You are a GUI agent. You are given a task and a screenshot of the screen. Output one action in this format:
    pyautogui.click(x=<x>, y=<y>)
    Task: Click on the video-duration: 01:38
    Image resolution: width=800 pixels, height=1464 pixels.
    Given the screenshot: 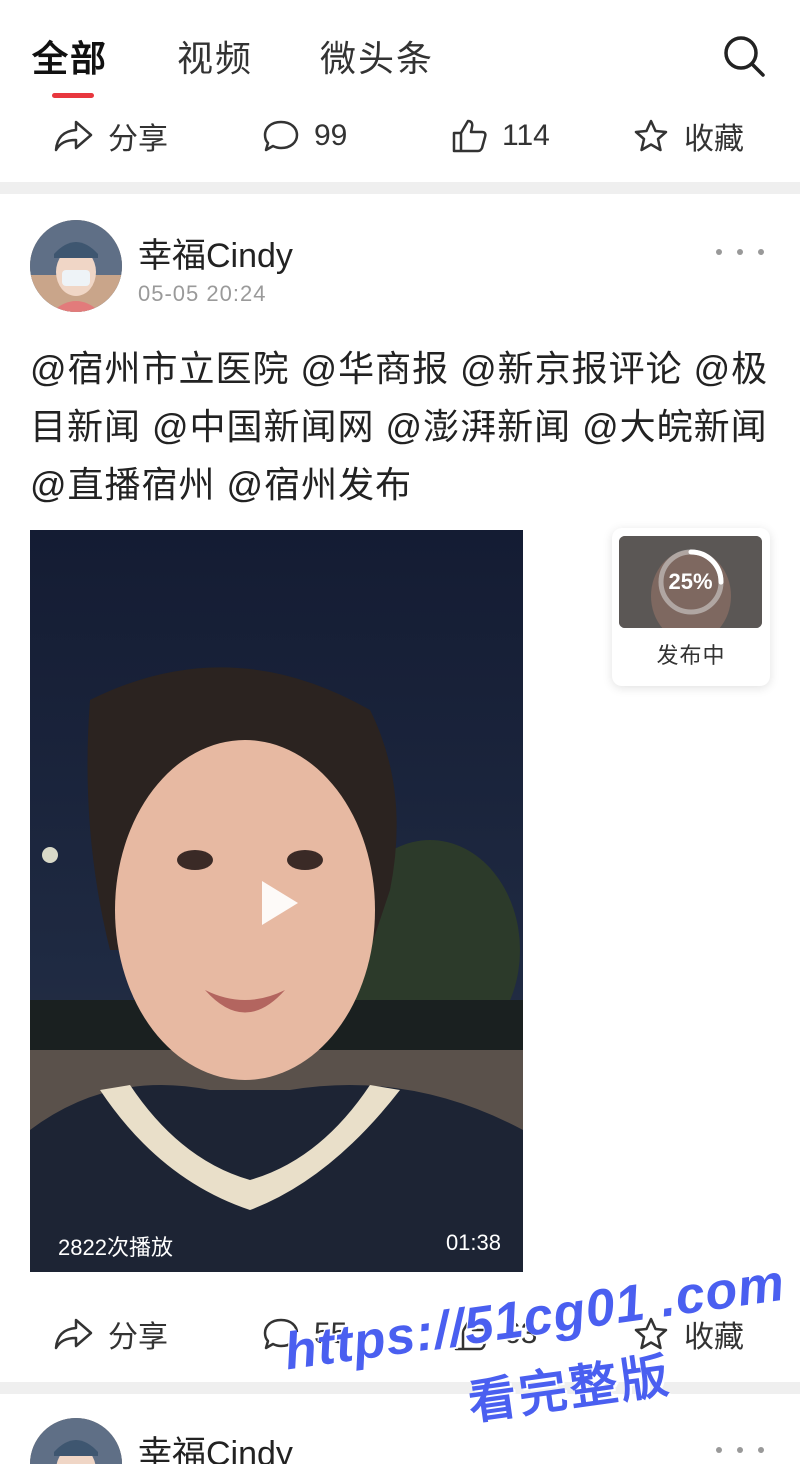 What is the action you would take?
    pyautogui.click(x=473, y=1242)
    